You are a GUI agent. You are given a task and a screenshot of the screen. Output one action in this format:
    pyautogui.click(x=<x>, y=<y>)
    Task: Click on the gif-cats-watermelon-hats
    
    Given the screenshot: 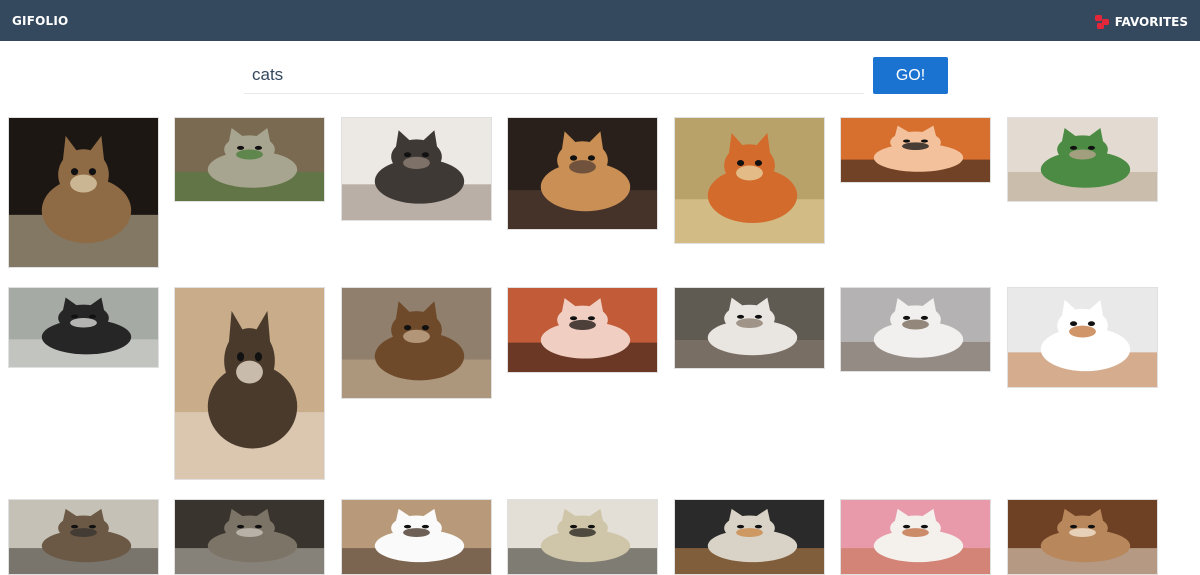 What is the action you would take?
    pyautogui.click(x=1082, y=159)
    